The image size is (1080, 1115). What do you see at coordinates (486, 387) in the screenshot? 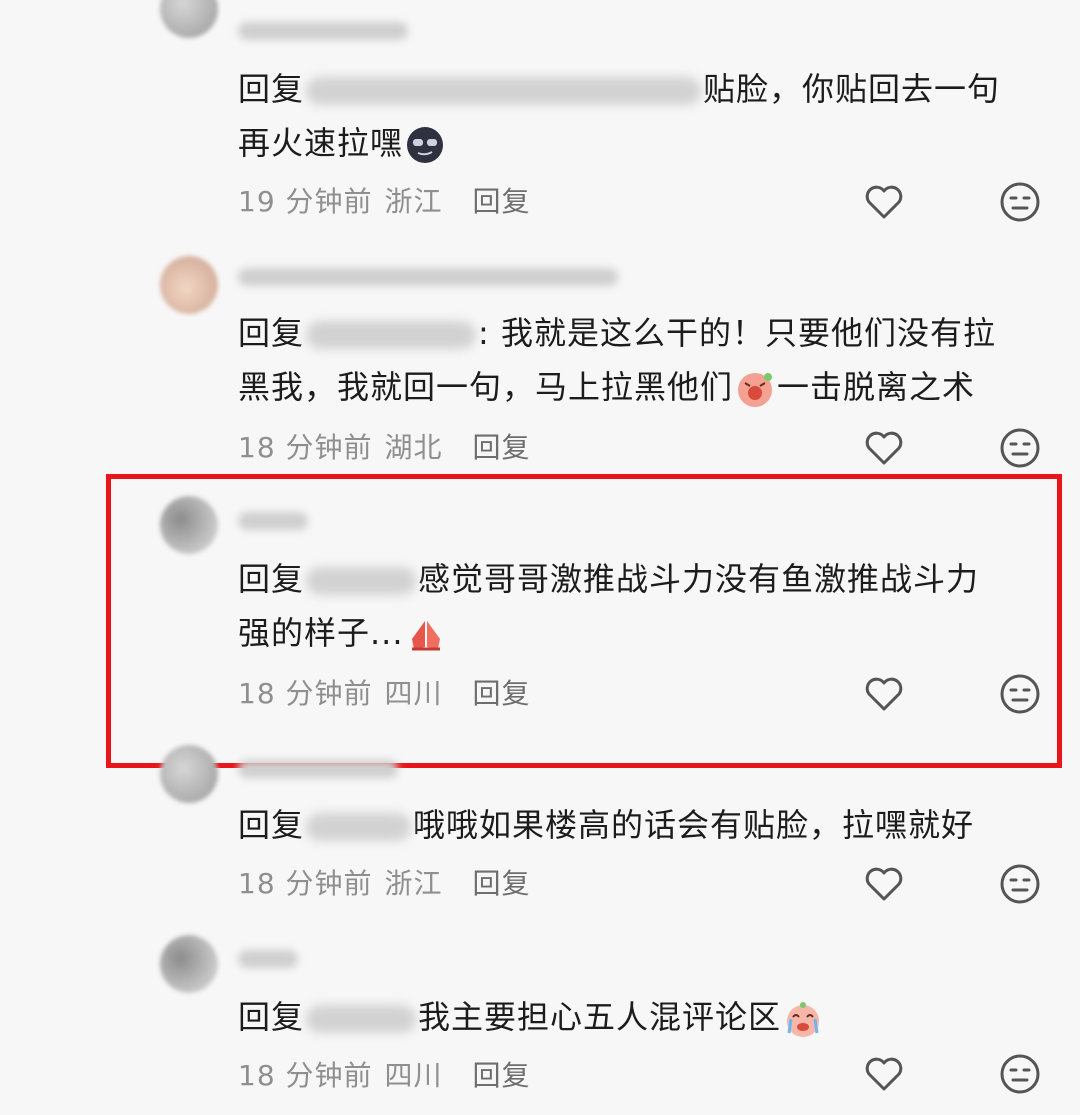
I see `comment-body-line2: 黑我，我就回一句，马上拉黑他们` at bounding box center [486, 387].